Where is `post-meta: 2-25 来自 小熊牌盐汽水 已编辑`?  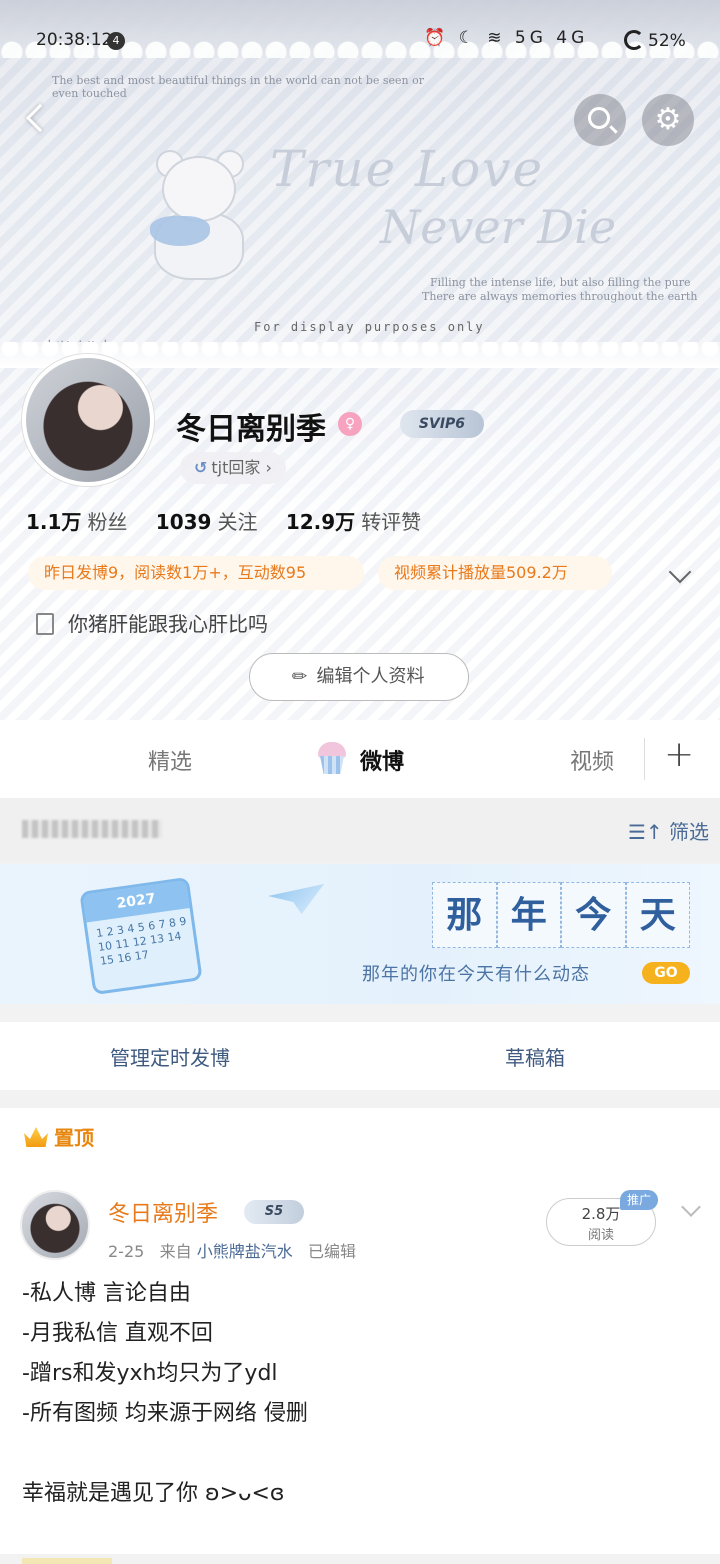
post-meta: 2-25 来自 小熊牌盐汽水 已编辑 is located at coordinates (232, 1250).